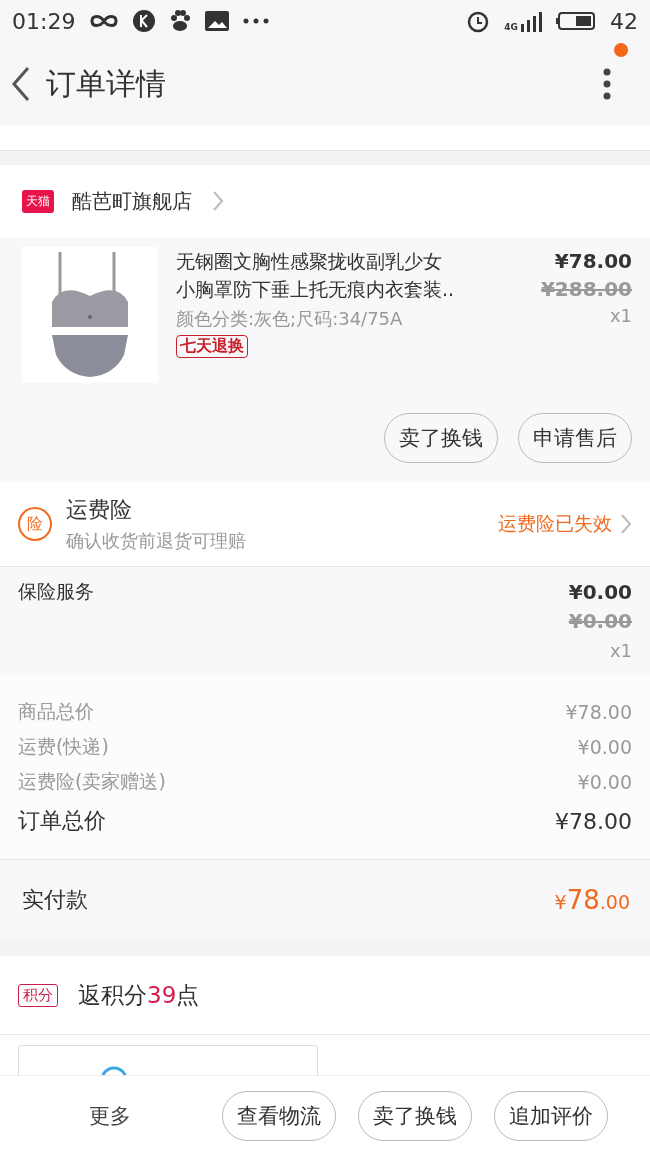 The width and height of the screenshot is (650, 1155). What do you see at coordinates (600, 591) in the screenshot?
I see `service-price: ¥0.00` at bounding box center [600, 591].